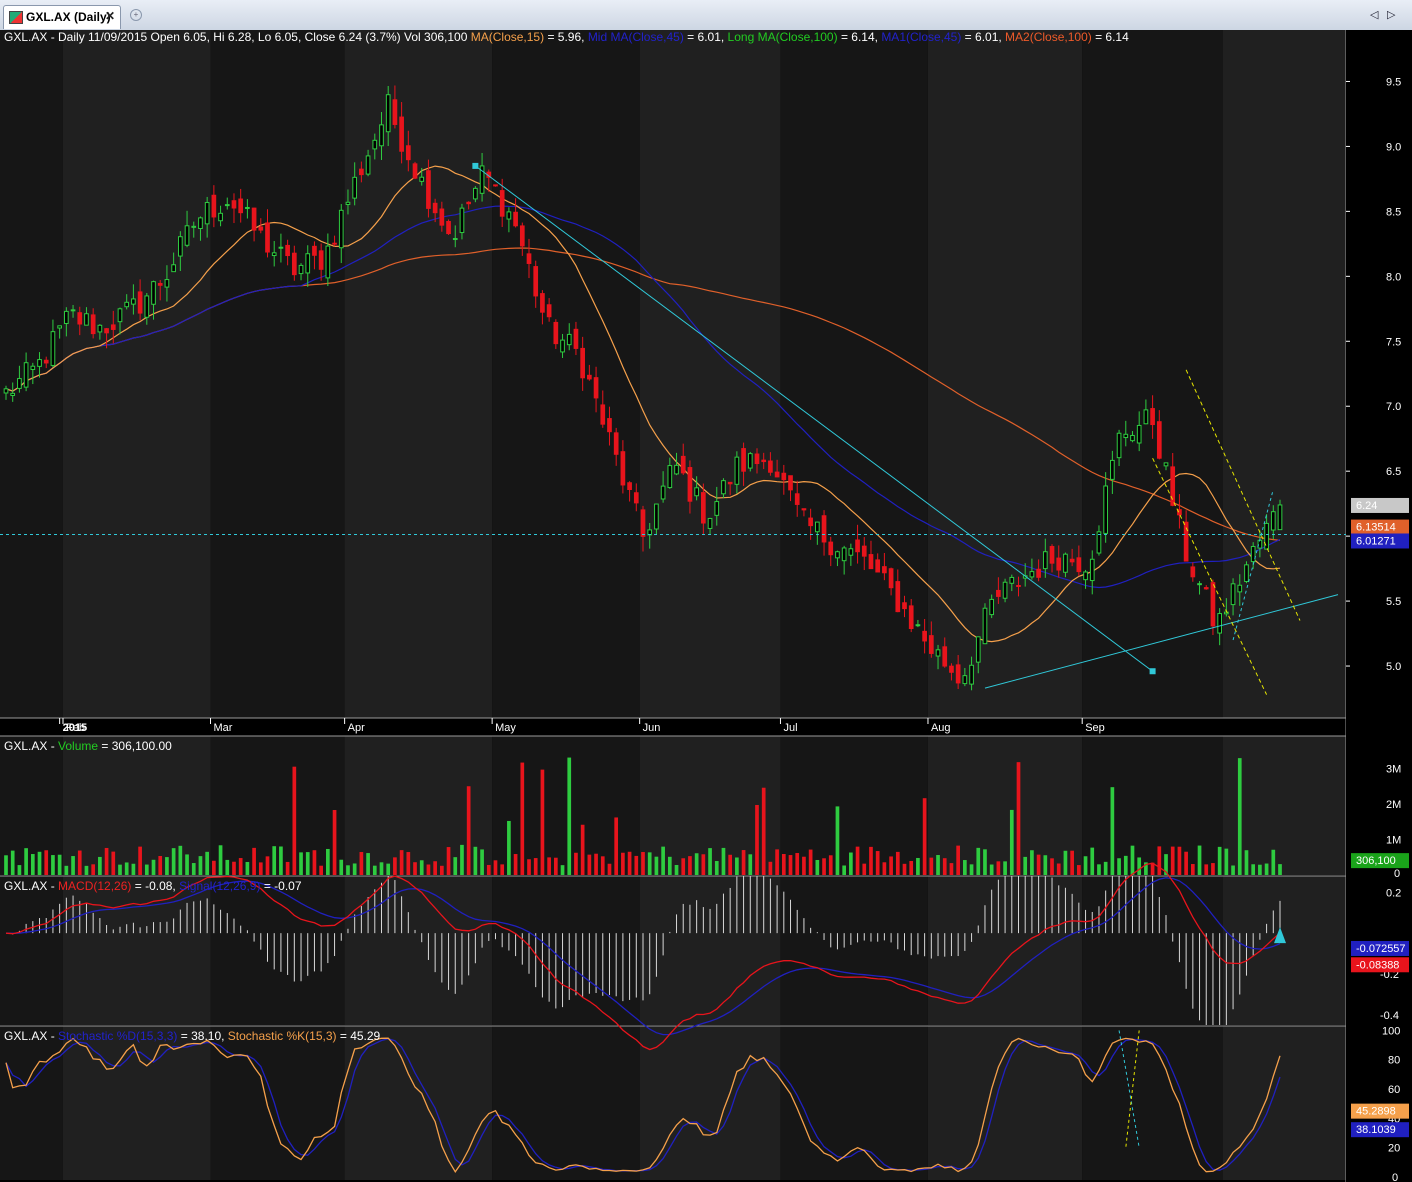 This screenshot has height=1182, width=1412. I want to click on stoch-pane-title-part: Stochastic %D(15,3,3), so click(117, 1036).